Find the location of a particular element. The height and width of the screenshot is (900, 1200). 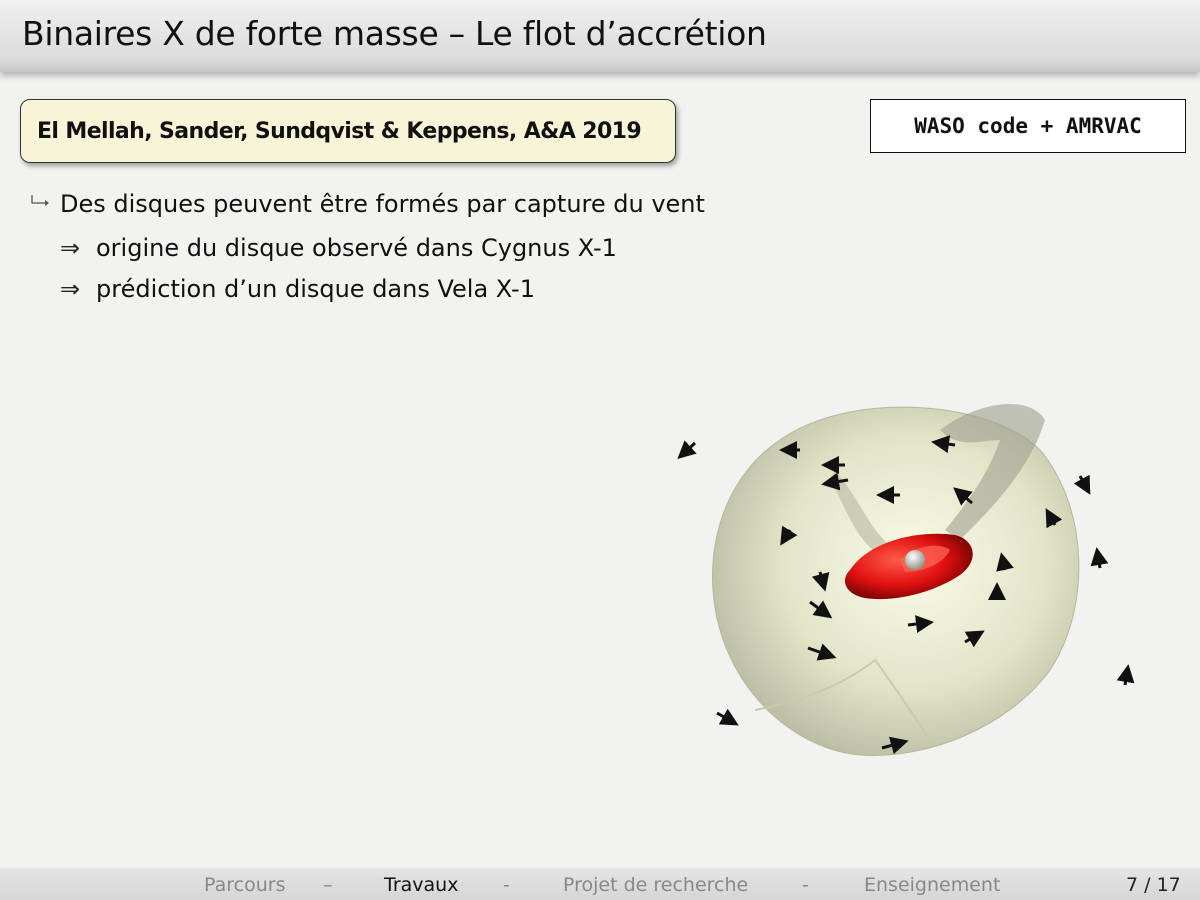

code-label: WASO code + AMRVAC is located at coordinates (1028, 126).